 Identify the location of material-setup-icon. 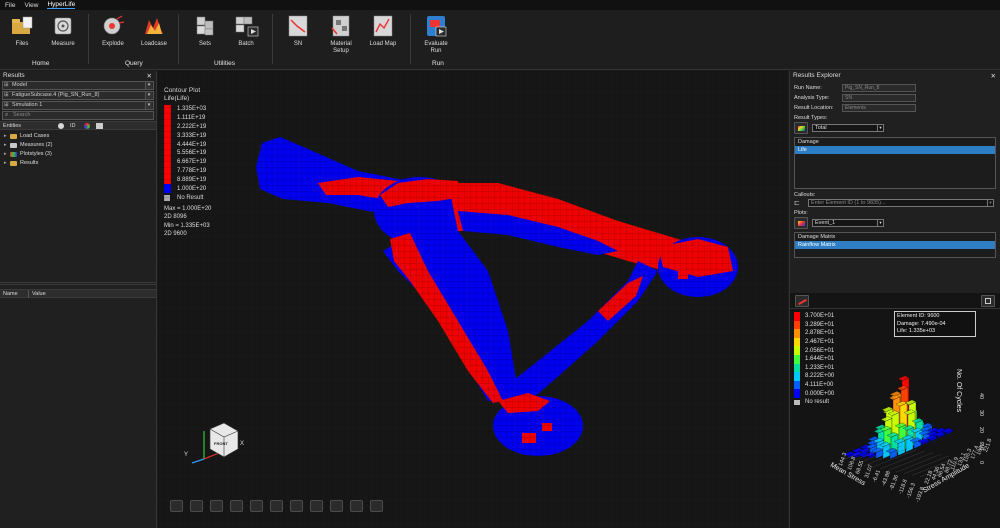
(341, 26).